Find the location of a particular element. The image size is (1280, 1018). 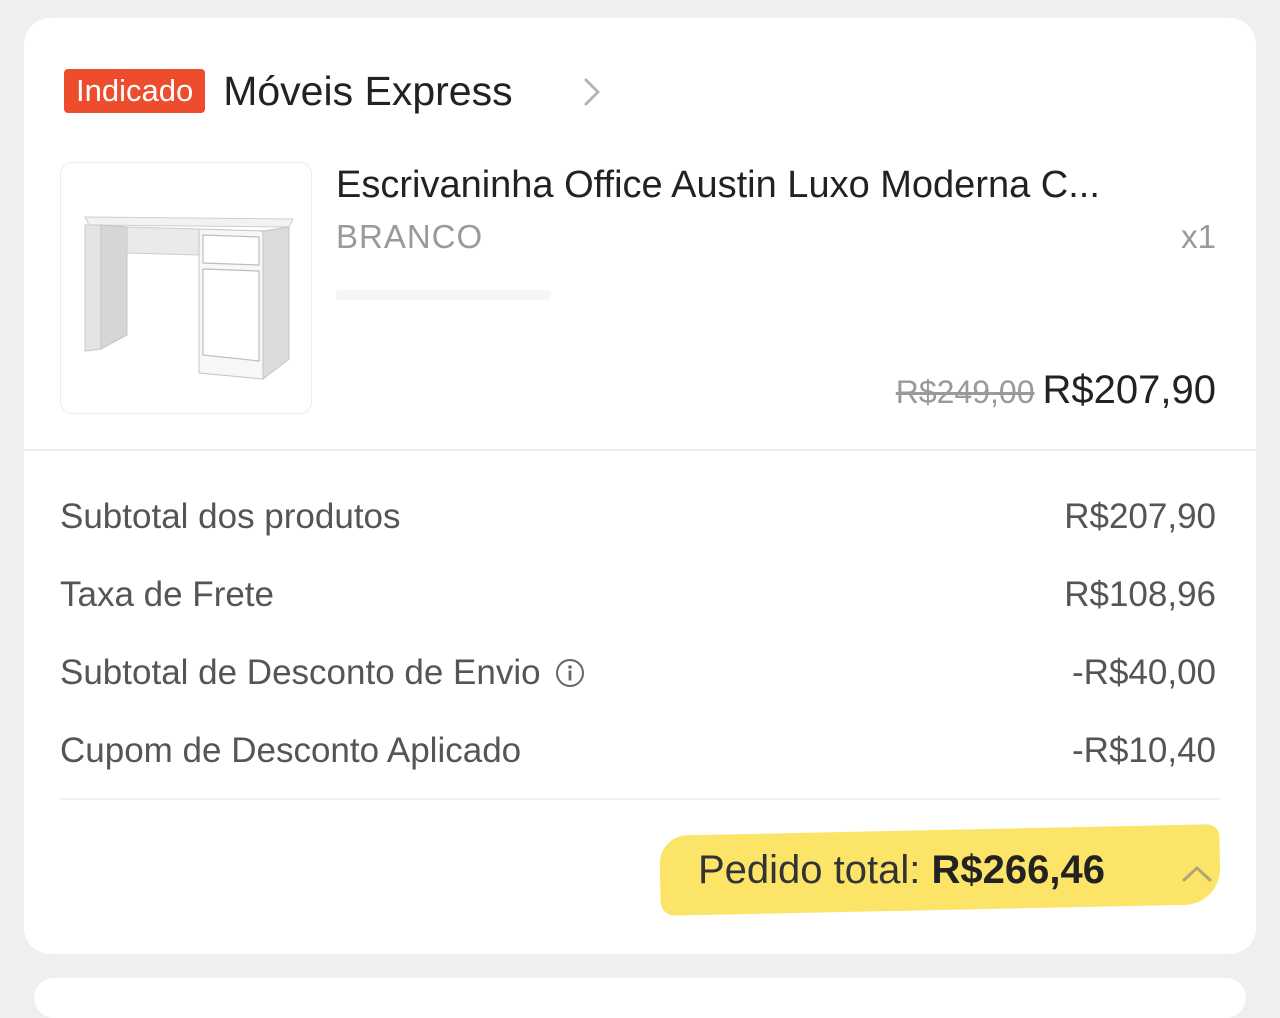

summary-row-shipping-discount: Subtotal de Desconto de Envio -R$40,00 is located at coordinates (638, 673).